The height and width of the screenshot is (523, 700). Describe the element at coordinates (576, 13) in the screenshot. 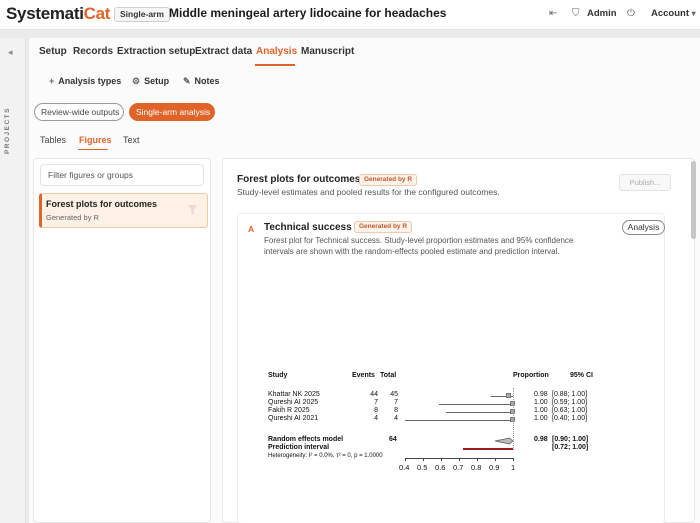

I see `shield-icon: ⛉` at that location.